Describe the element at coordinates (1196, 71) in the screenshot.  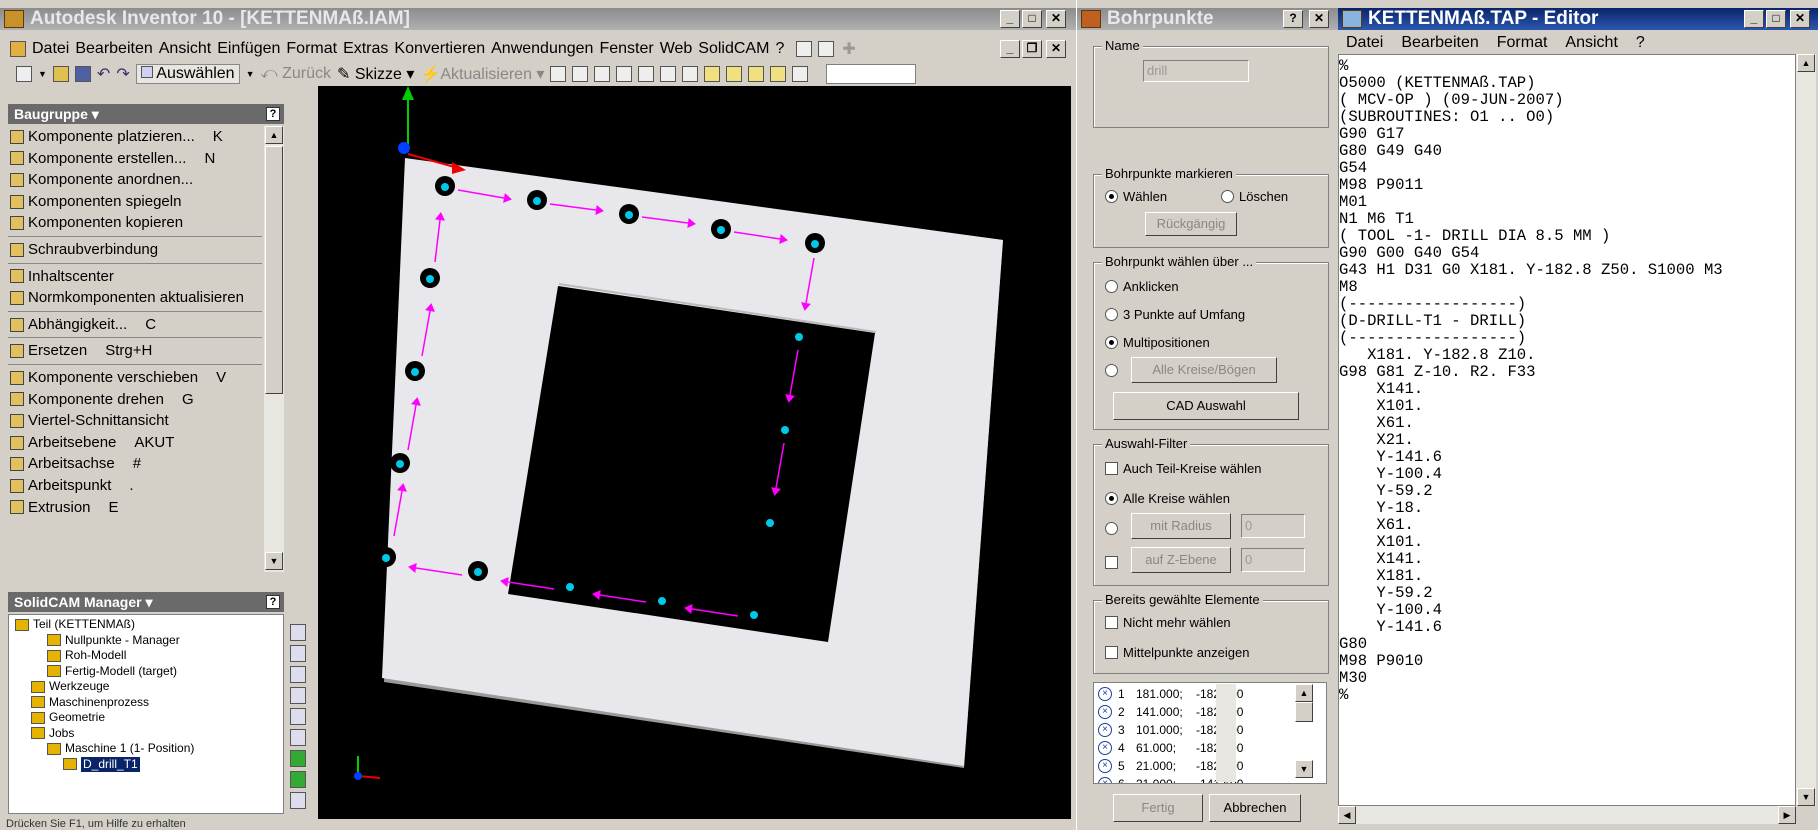
I see `name-input: drill` at that location.